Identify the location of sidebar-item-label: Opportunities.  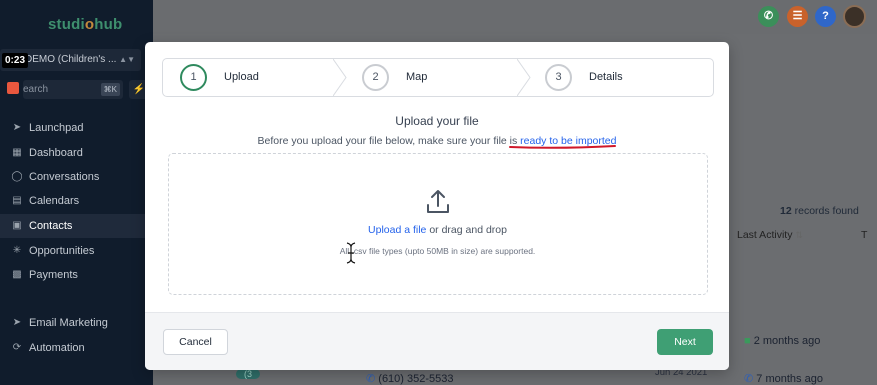
(62, 251).